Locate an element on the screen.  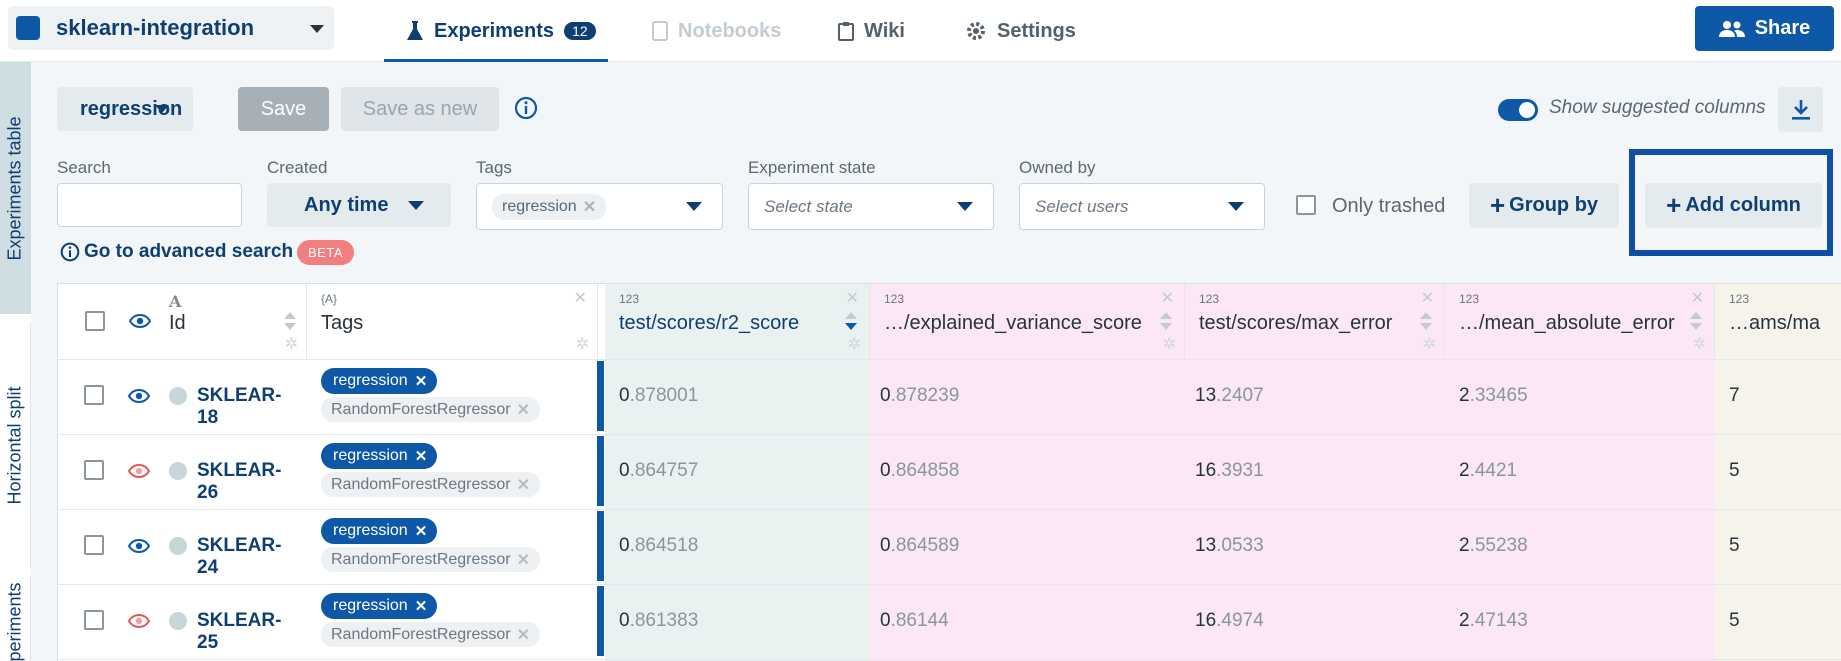
project-selector: sklearn-integration is located at coordinates (171, 28).